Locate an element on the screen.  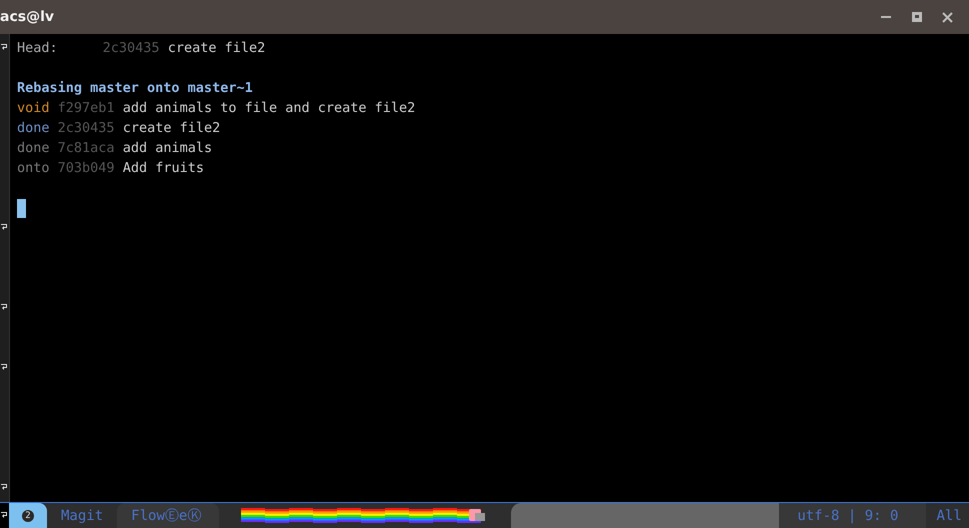
scroll-position: All is located at coordinates (948, 516).